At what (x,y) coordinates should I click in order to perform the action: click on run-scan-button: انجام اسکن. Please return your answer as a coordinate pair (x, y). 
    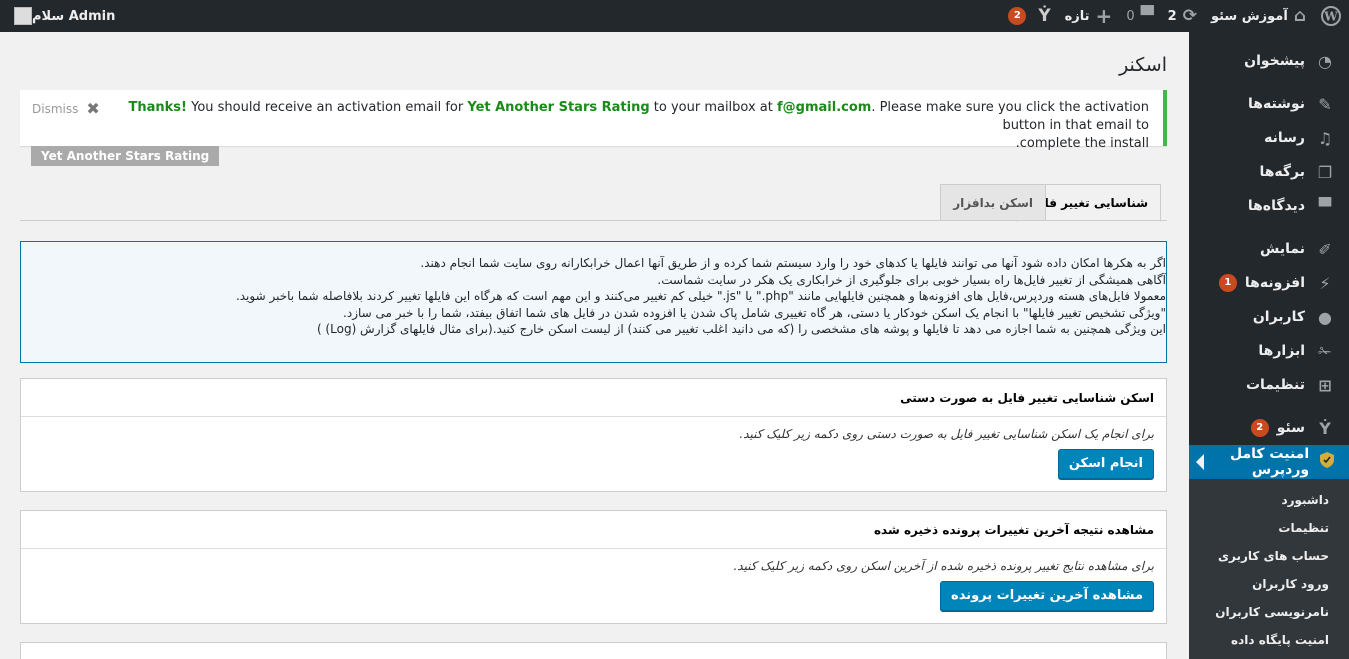
    Looking at the image, I should click on (1105, 464).